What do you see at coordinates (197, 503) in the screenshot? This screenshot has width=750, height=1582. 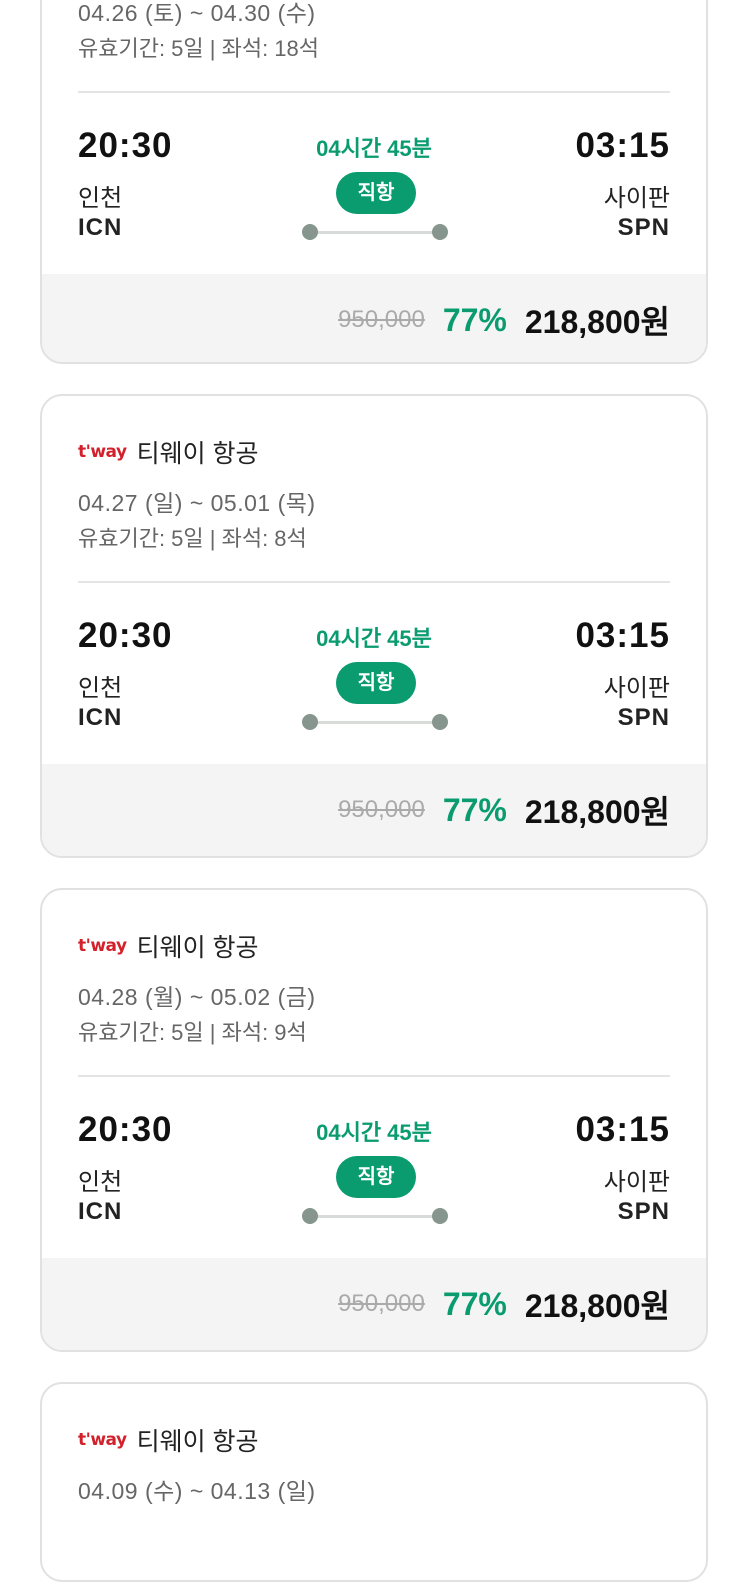 I see `travel-dates: 04.27 (일) ~ 05.01 (목)` at bounding box center [197, 503].